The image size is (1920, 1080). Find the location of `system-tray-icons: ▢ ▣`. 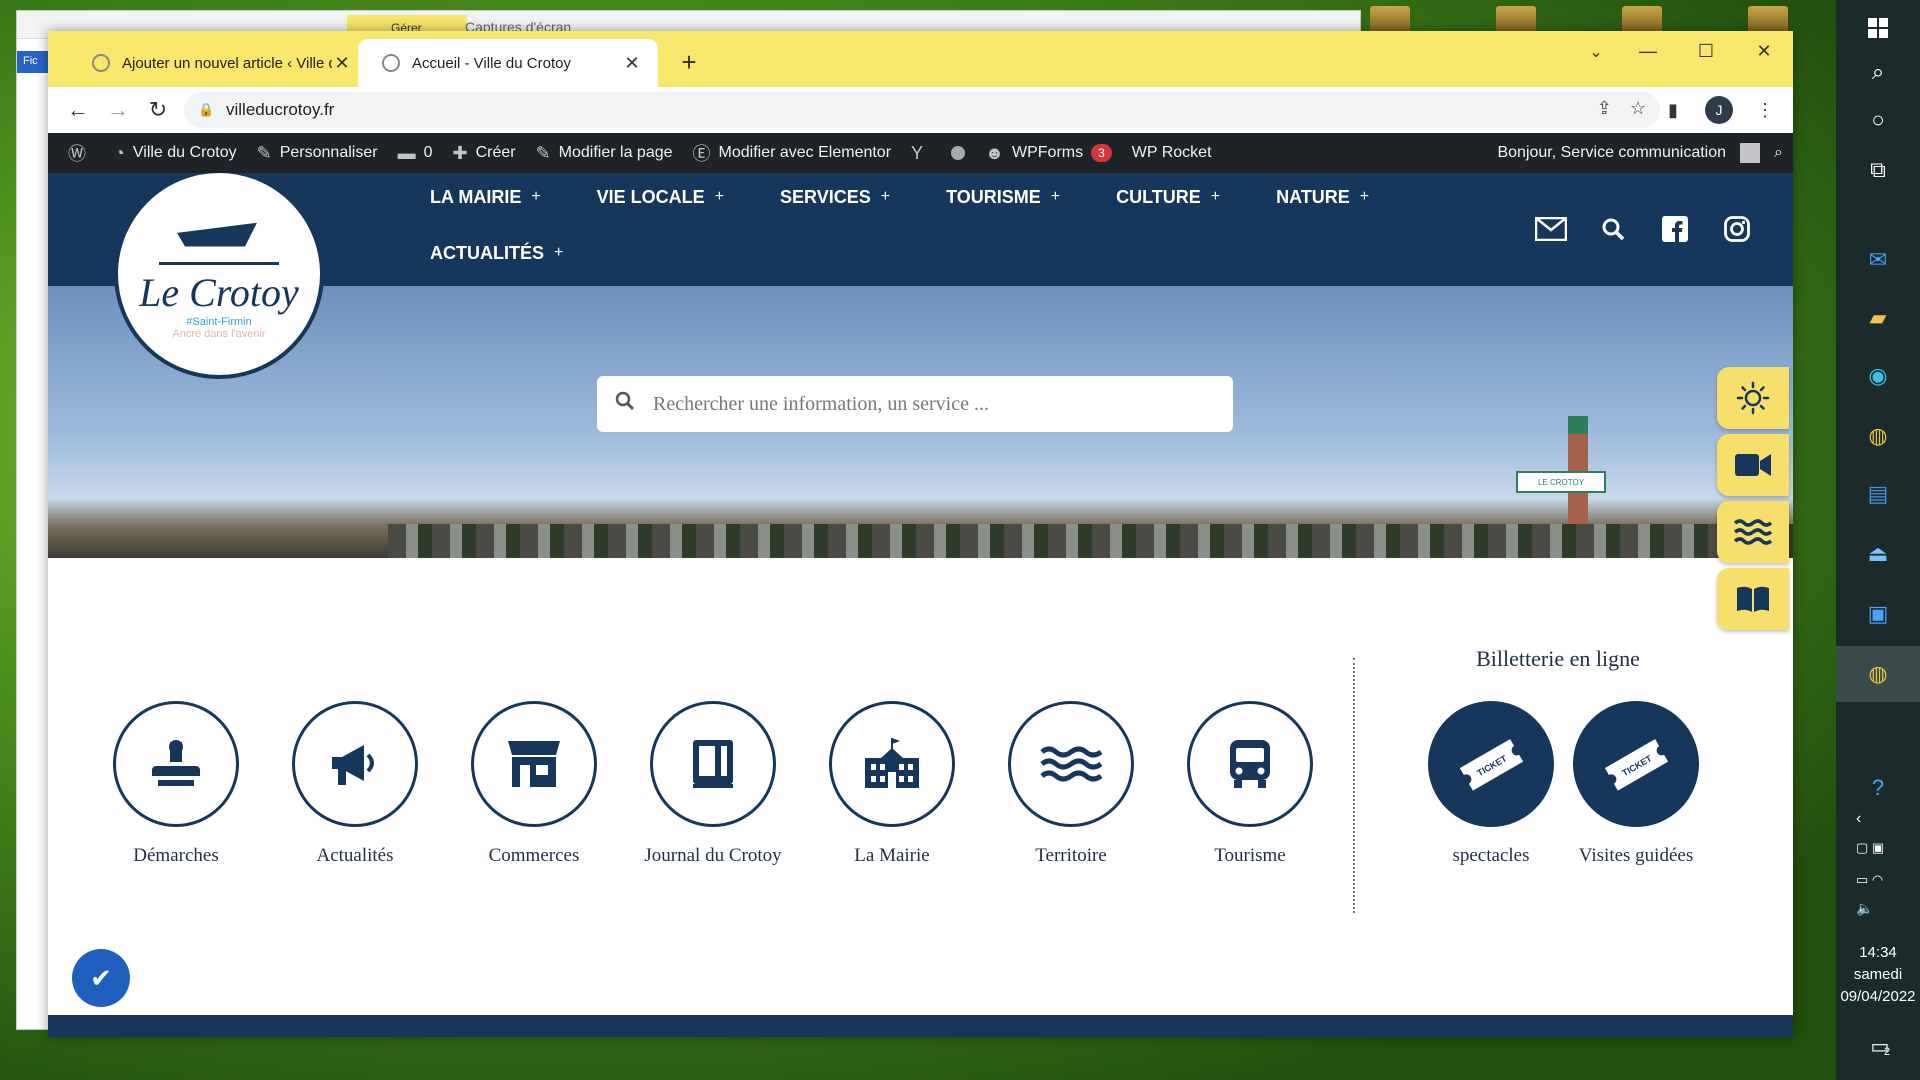

system-tray-icons: ▢ ▣ is located at coordinates (1870, 848).